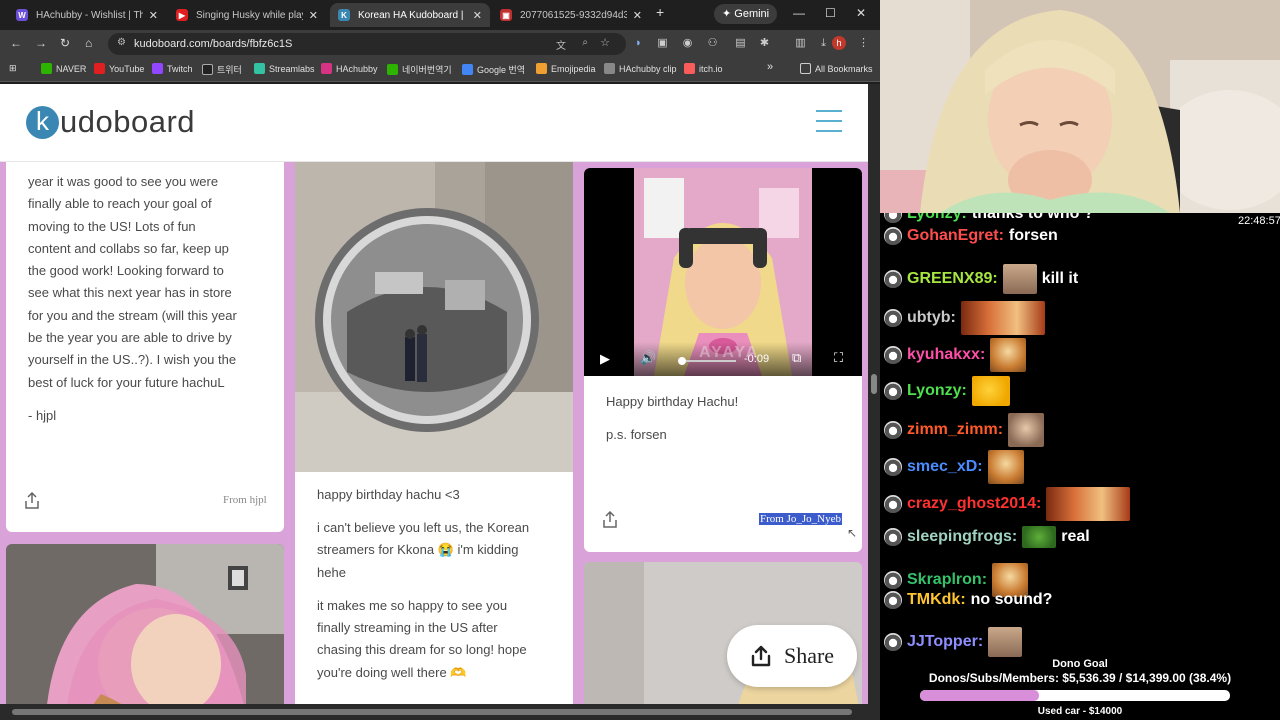 This screenshot has width=1280, height=720. I want to click on back-icon: ←, so click(16, 43).